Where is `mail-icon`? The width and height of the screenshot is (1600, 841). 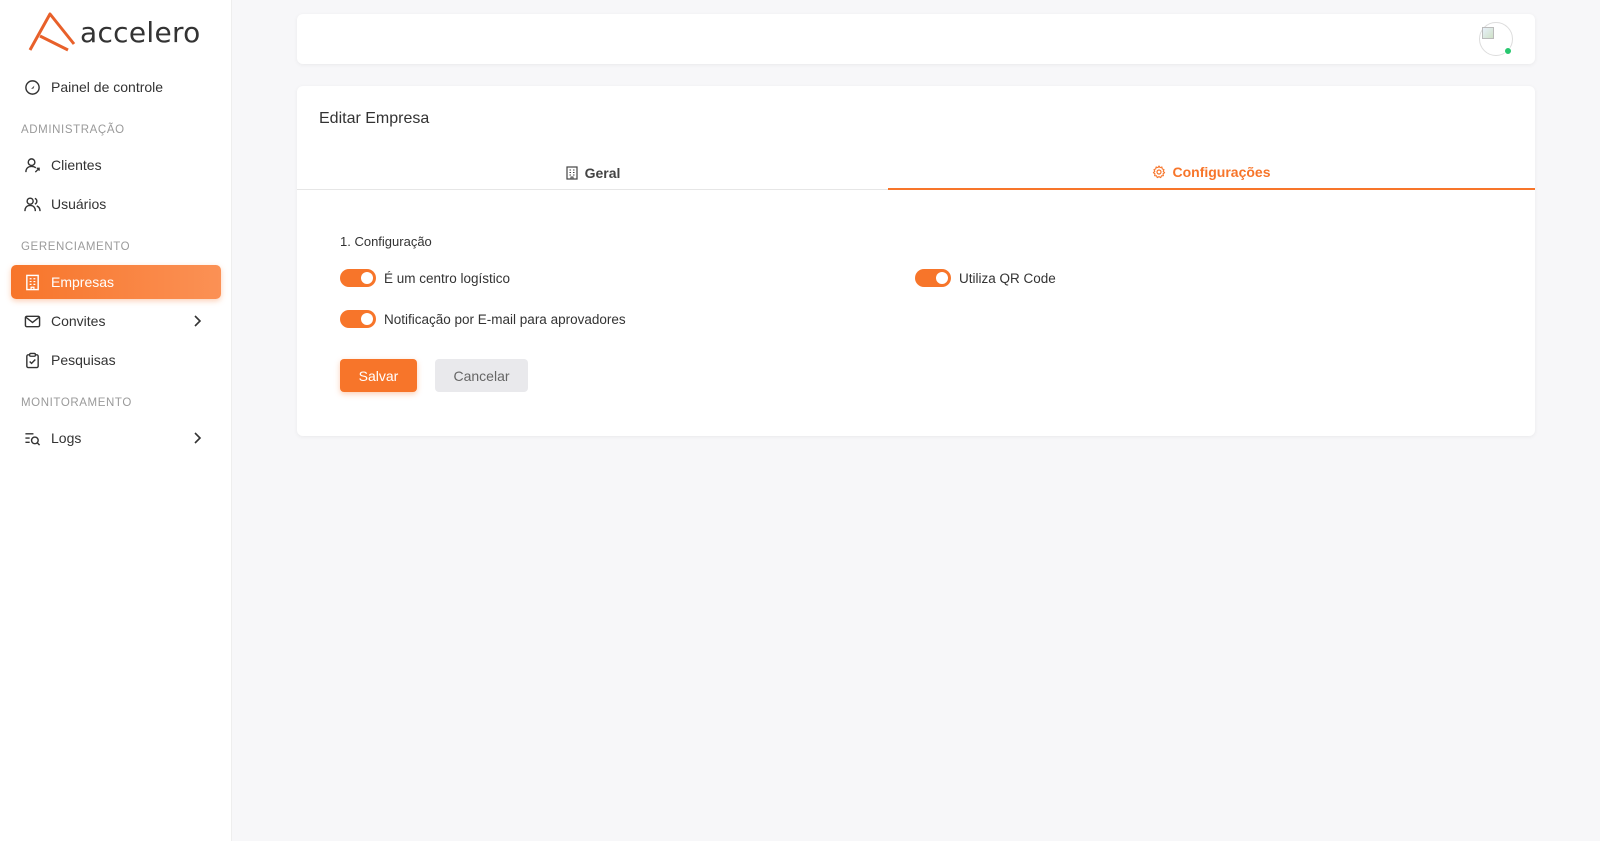 mail-icon is located at coordinates (32, 321).